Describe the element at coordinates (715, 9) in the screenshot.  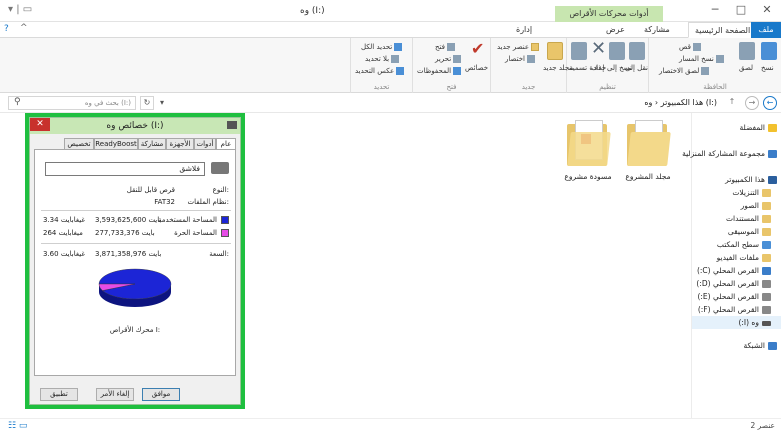
I see `minimize-icon: ─` at that location.